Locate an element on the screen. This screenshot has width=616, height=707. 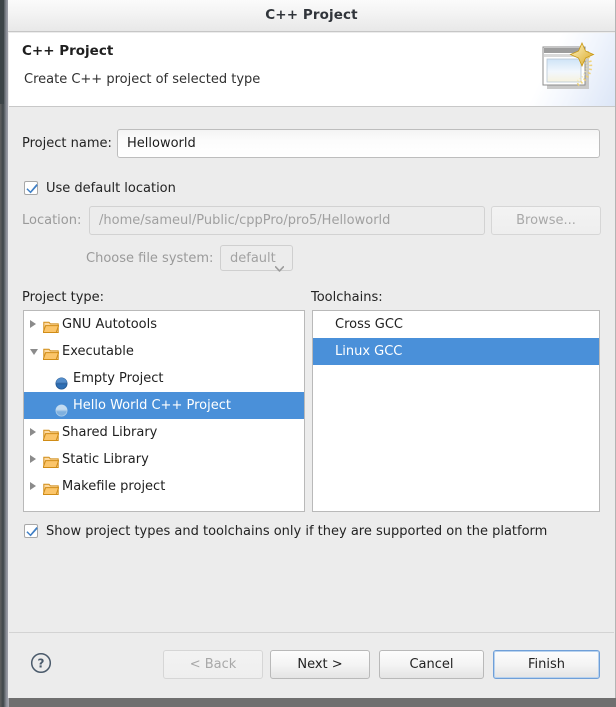
project-type-row: Makefile project is located at coordinates (164, 486).